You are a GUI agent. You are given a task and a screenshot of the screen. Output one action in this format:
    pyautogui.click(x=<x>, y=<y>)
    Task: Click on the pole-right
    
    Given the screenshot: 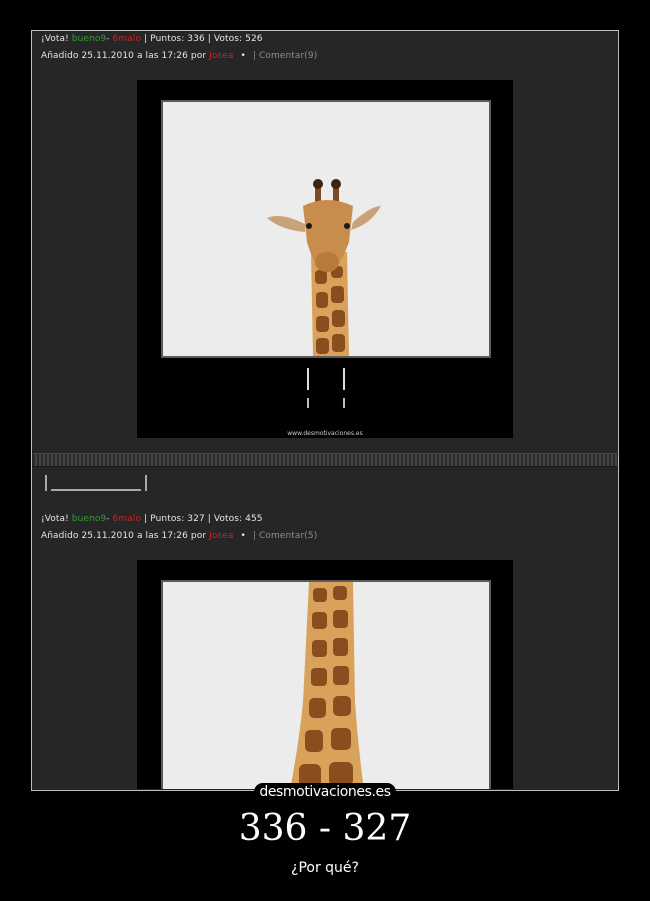 What is the action you would take?
    pyautogui.click(x=344, y=379)
    